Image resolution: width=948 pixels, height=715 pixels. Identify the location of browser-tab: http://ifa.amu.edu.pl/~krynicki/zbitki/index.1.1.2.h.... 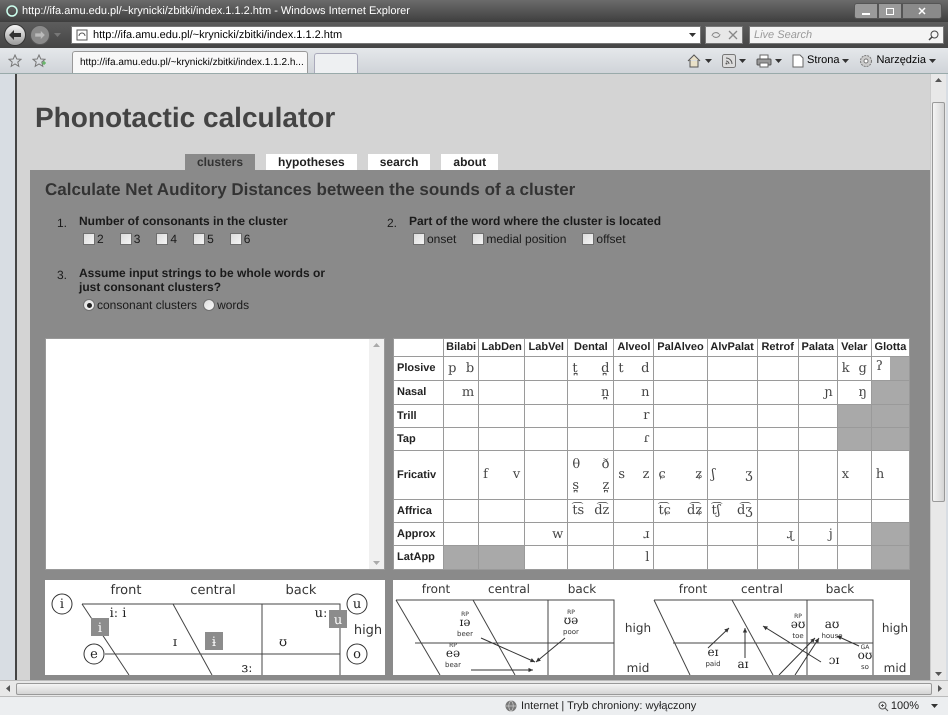
(190, 62).